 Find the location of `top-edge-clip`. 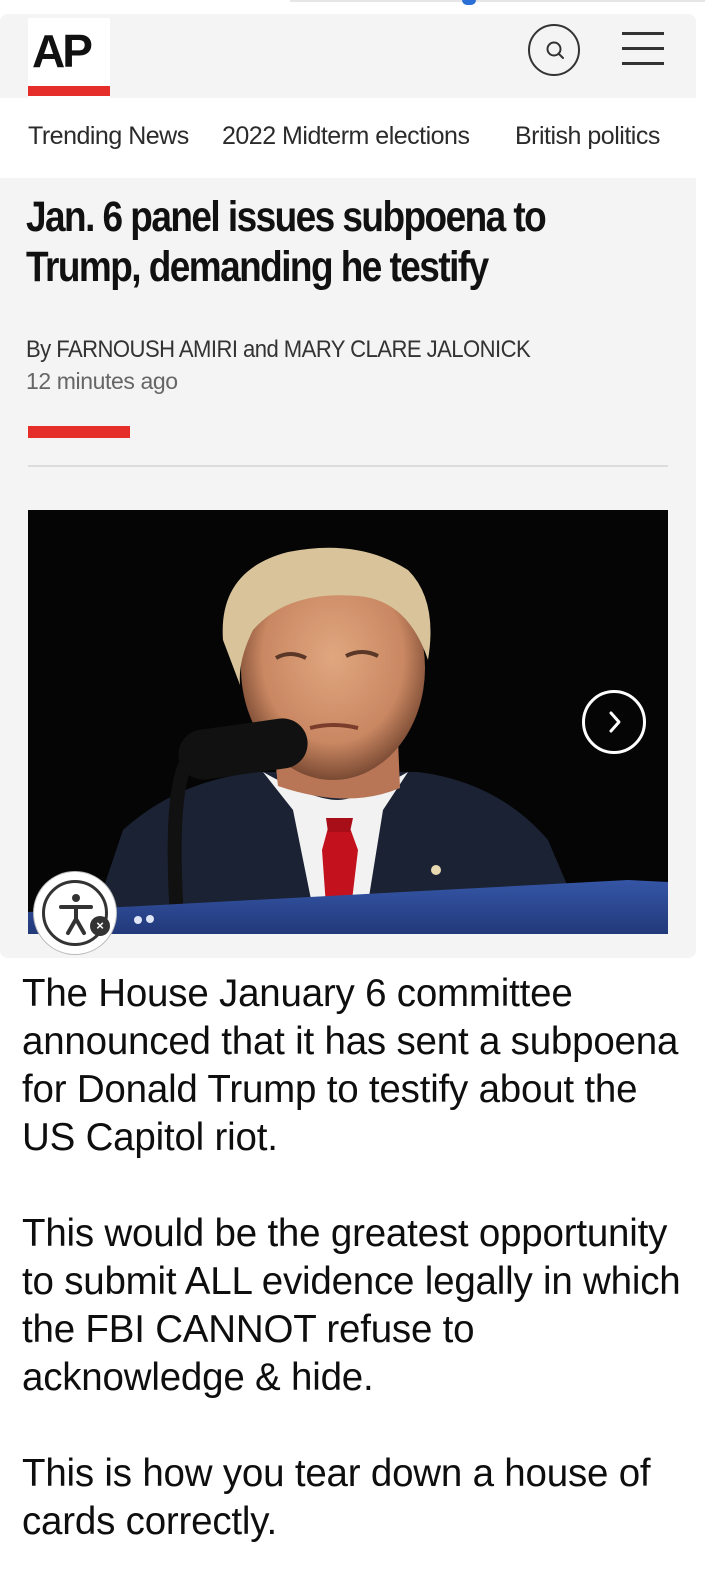

top-edge-clip is located at coordinates (497, 3).